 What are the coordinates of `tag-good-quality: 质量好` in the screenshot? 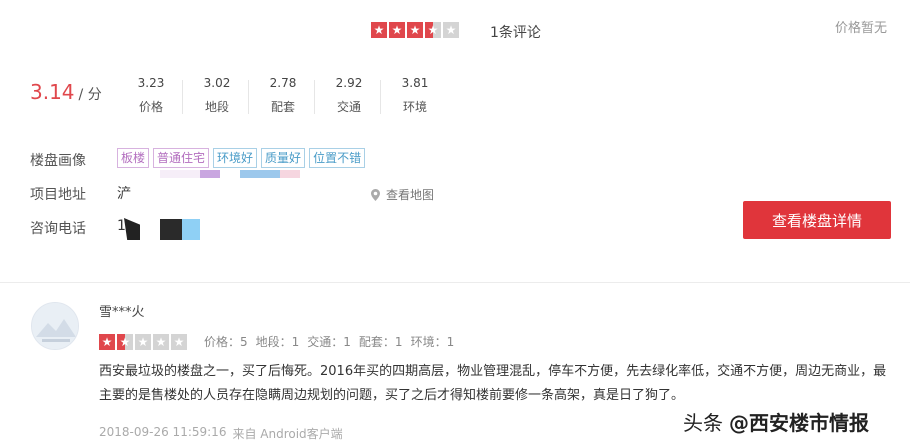 It's located at (283, 158).